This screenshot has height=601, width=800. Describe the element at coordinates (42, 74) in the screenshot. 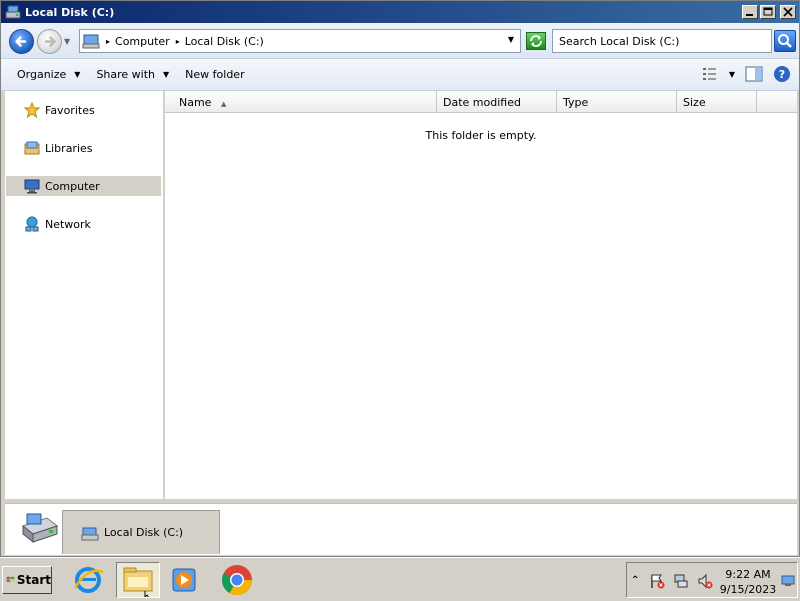

I see `organize-label: Organize` at that location.